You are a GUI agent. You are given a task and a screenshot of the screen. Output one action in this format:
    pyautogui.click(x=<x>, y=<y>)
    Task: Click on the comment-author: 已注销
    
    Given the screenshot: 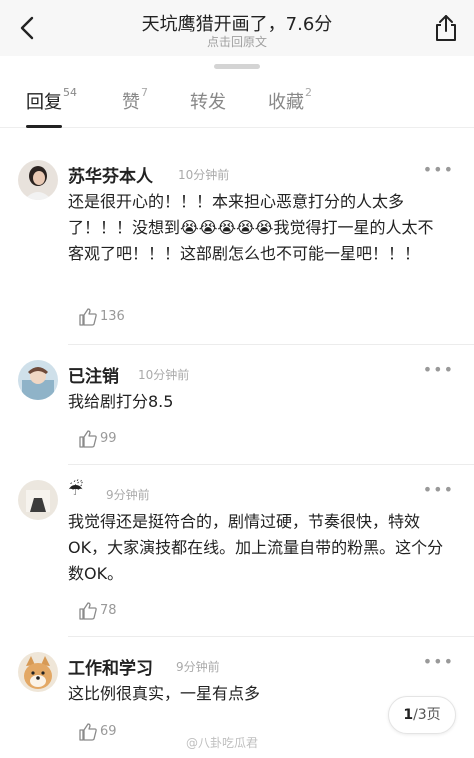 What is the action you would take?
    pyautogui.click(x=93, y=374)
    